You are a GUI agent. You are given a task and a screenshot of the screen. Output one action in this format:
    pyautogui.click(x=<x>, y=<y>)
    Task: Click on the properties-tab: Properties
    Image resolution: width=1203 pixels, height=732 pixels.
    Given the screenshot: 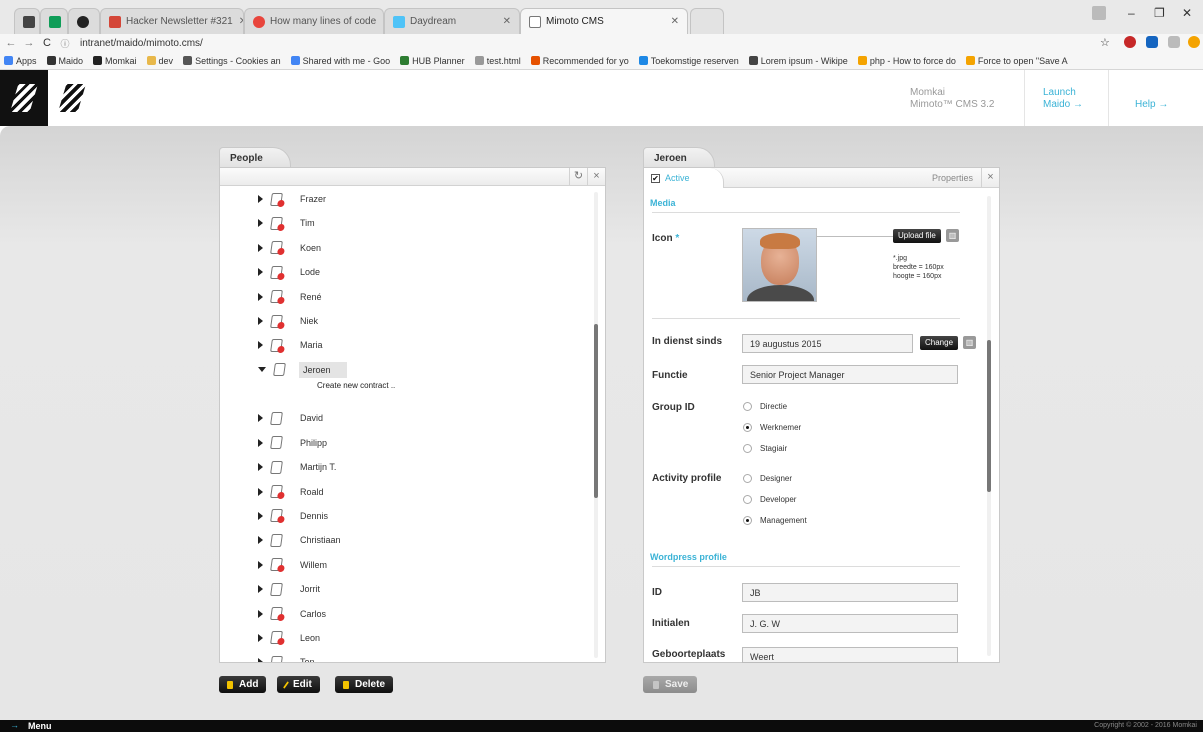 What is the action you would take?
    pyautogui.click(x=952, y=178)
    